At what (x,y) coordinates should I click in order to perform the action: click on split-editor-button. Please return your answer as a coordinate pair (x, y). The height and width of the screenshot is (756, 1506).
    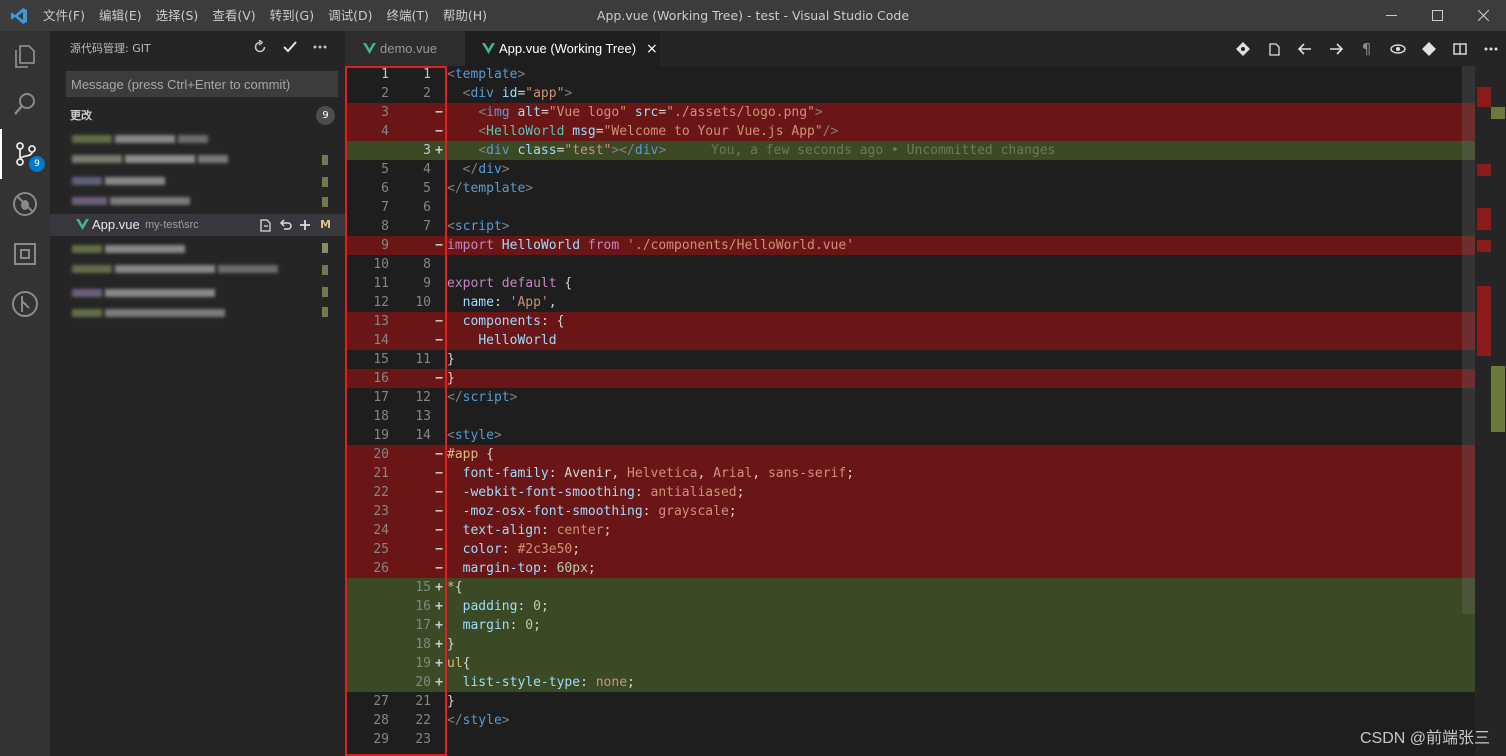
    Looking at the image, I should click on (1459, 48).